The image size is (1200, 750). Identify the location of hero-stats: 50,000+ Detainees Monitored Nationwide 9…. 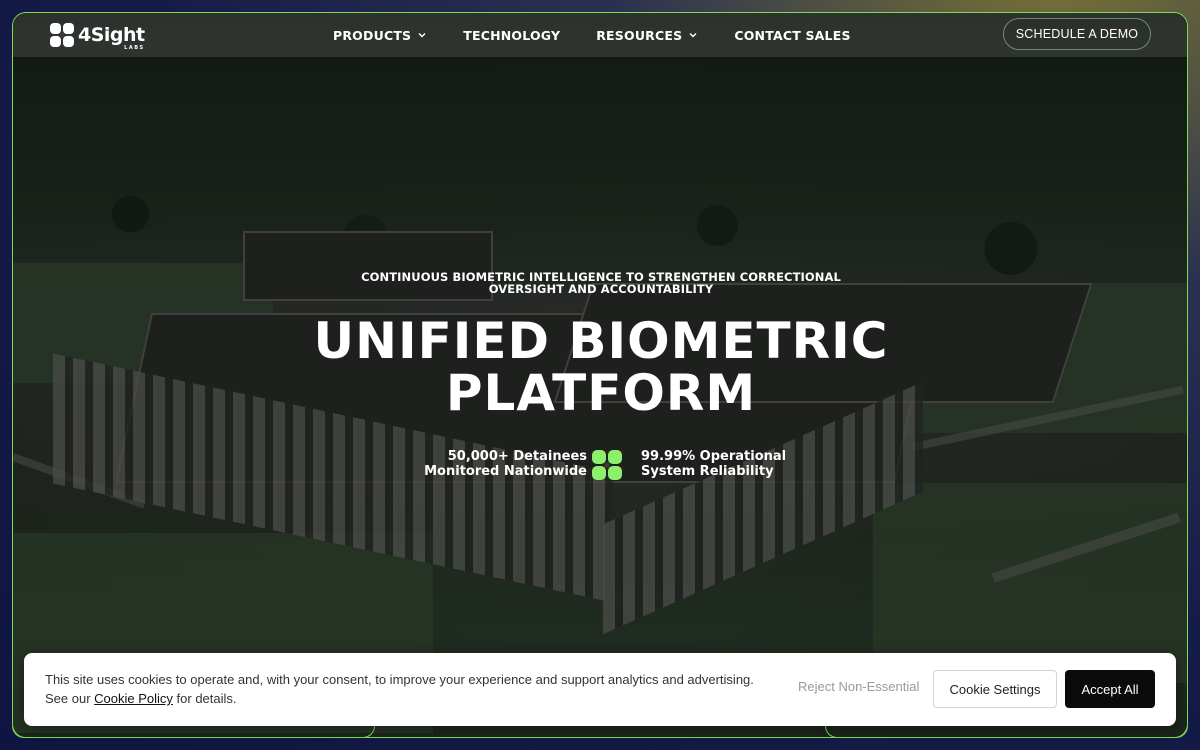
(601, 467).